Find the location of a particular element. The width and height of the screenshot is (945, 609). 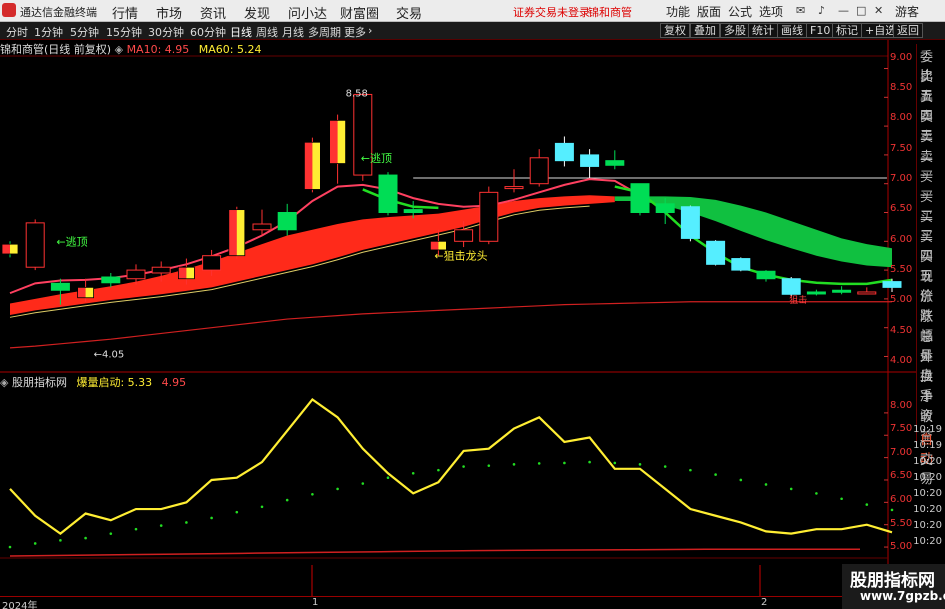

indicator-tick: 8.00 is located at coordinates (901, 405).